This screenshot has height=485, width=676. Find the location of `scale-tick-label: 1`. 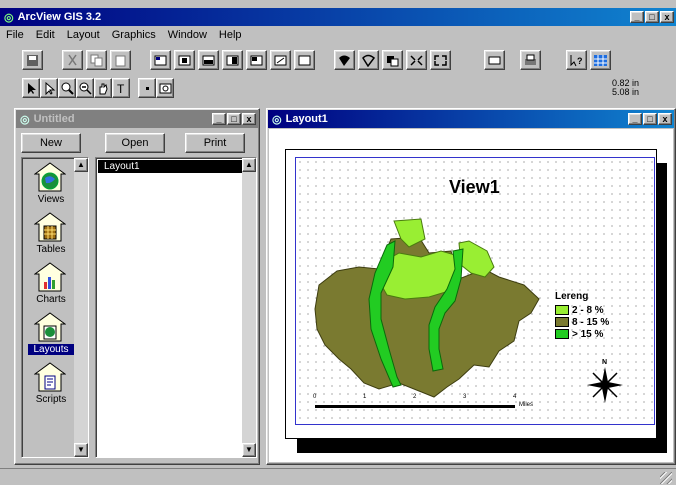

scale-tick-label: 1 is located at coordinates (365, 397).